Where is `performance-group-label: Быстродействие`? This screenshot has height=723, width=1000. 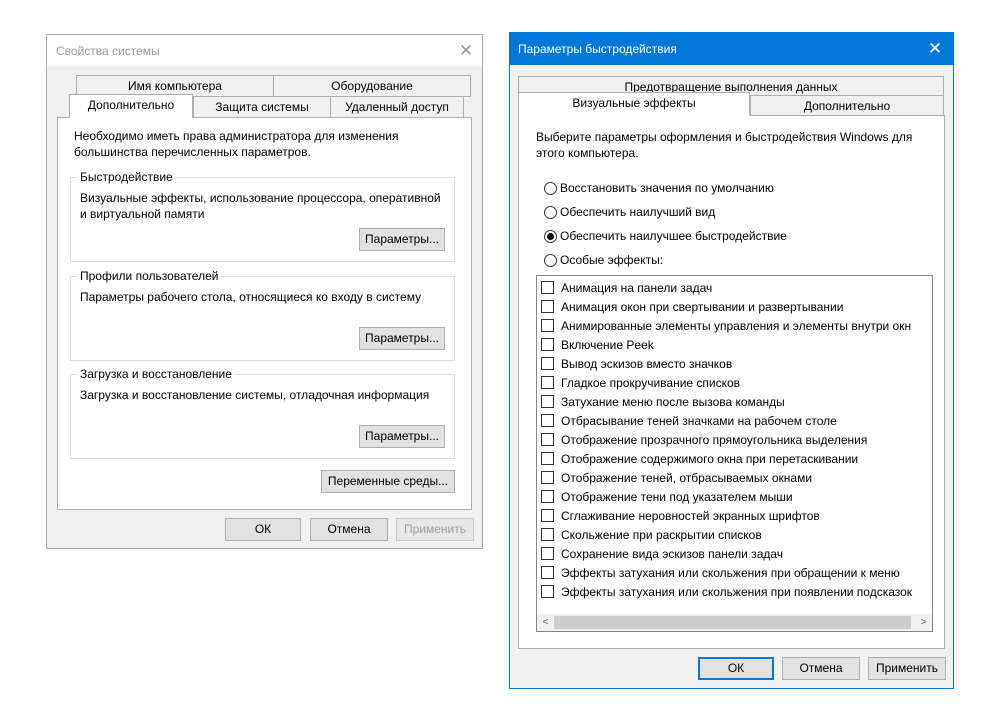
performance-group-label: Быстродействие is located at coordinates (126, 177).